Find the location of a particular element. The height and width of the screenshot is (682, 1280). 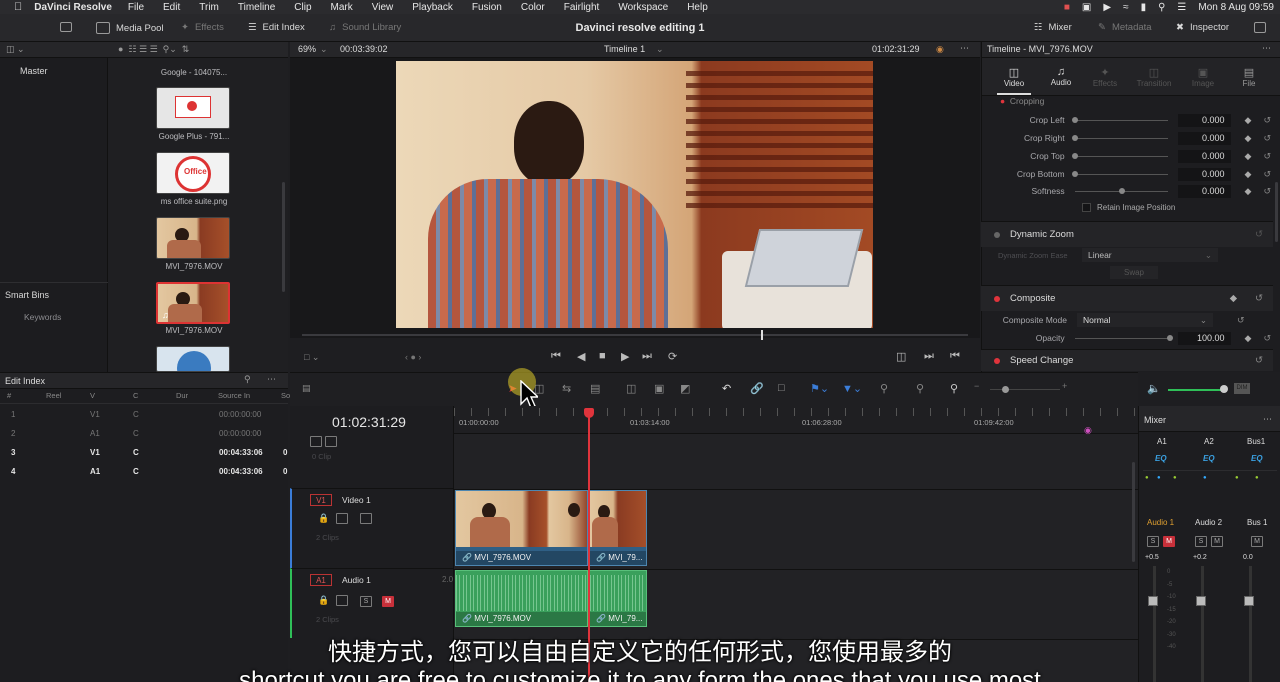

menu-workspace: Workspace is located at coordinates (643, 7).